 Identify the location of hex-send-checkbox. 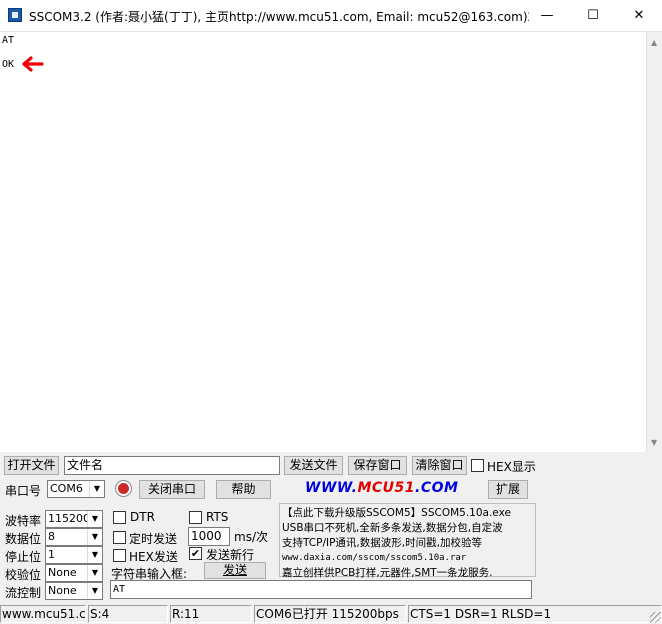
(119, 555).